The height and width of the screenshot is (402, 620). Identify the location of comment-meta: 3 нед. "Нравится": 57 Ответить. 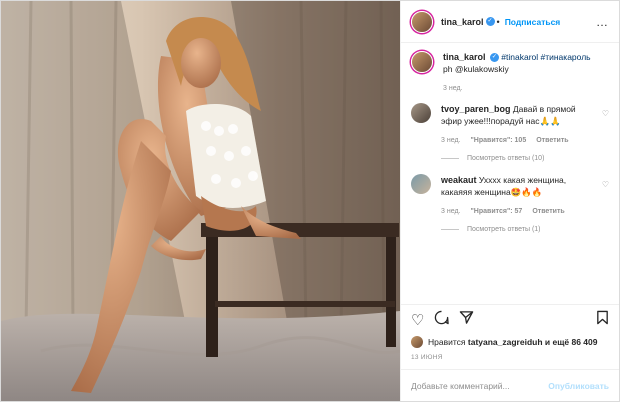
(518, 212).